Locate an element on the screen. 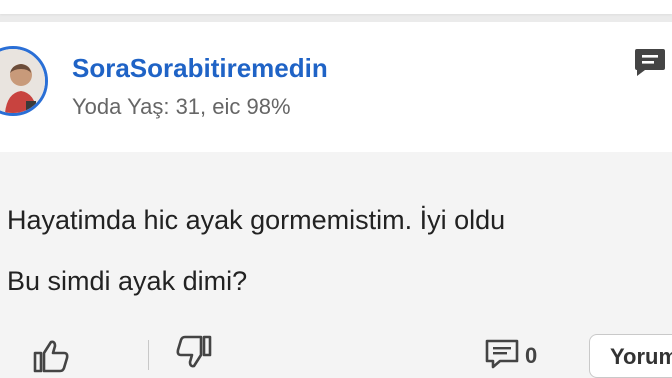  thumbs-down-icon is located at coordinates (193, 352).